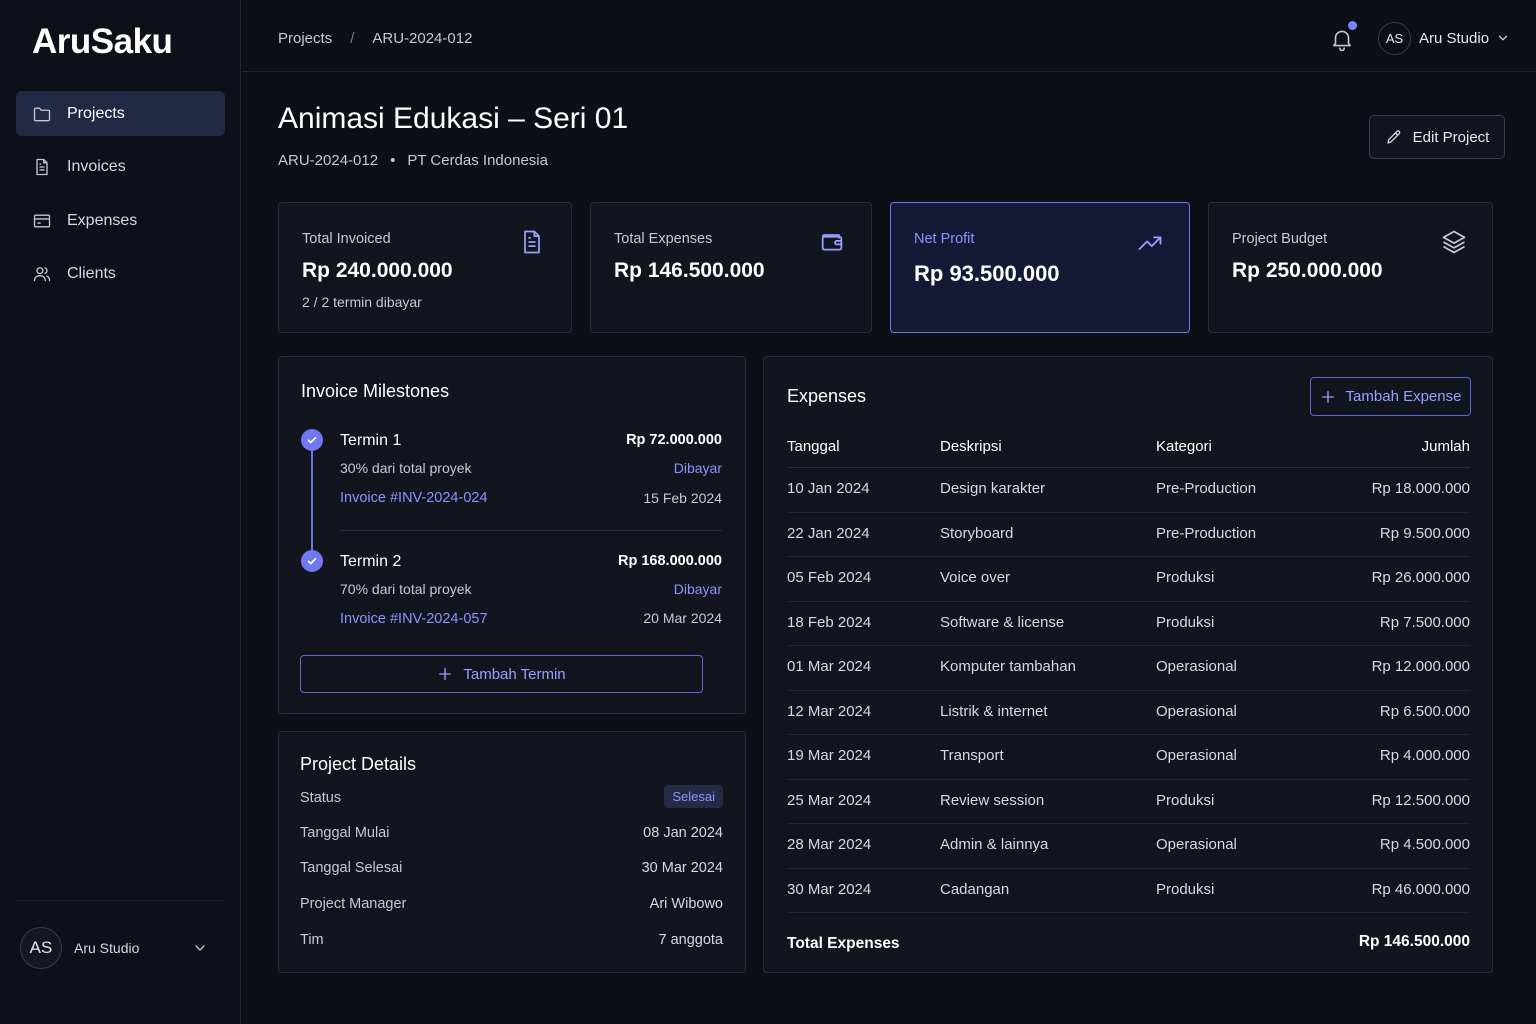 This screenshot has height=1024, width=1536. I want to click on detail-row-status: Status Selesai, so click(511, 797).